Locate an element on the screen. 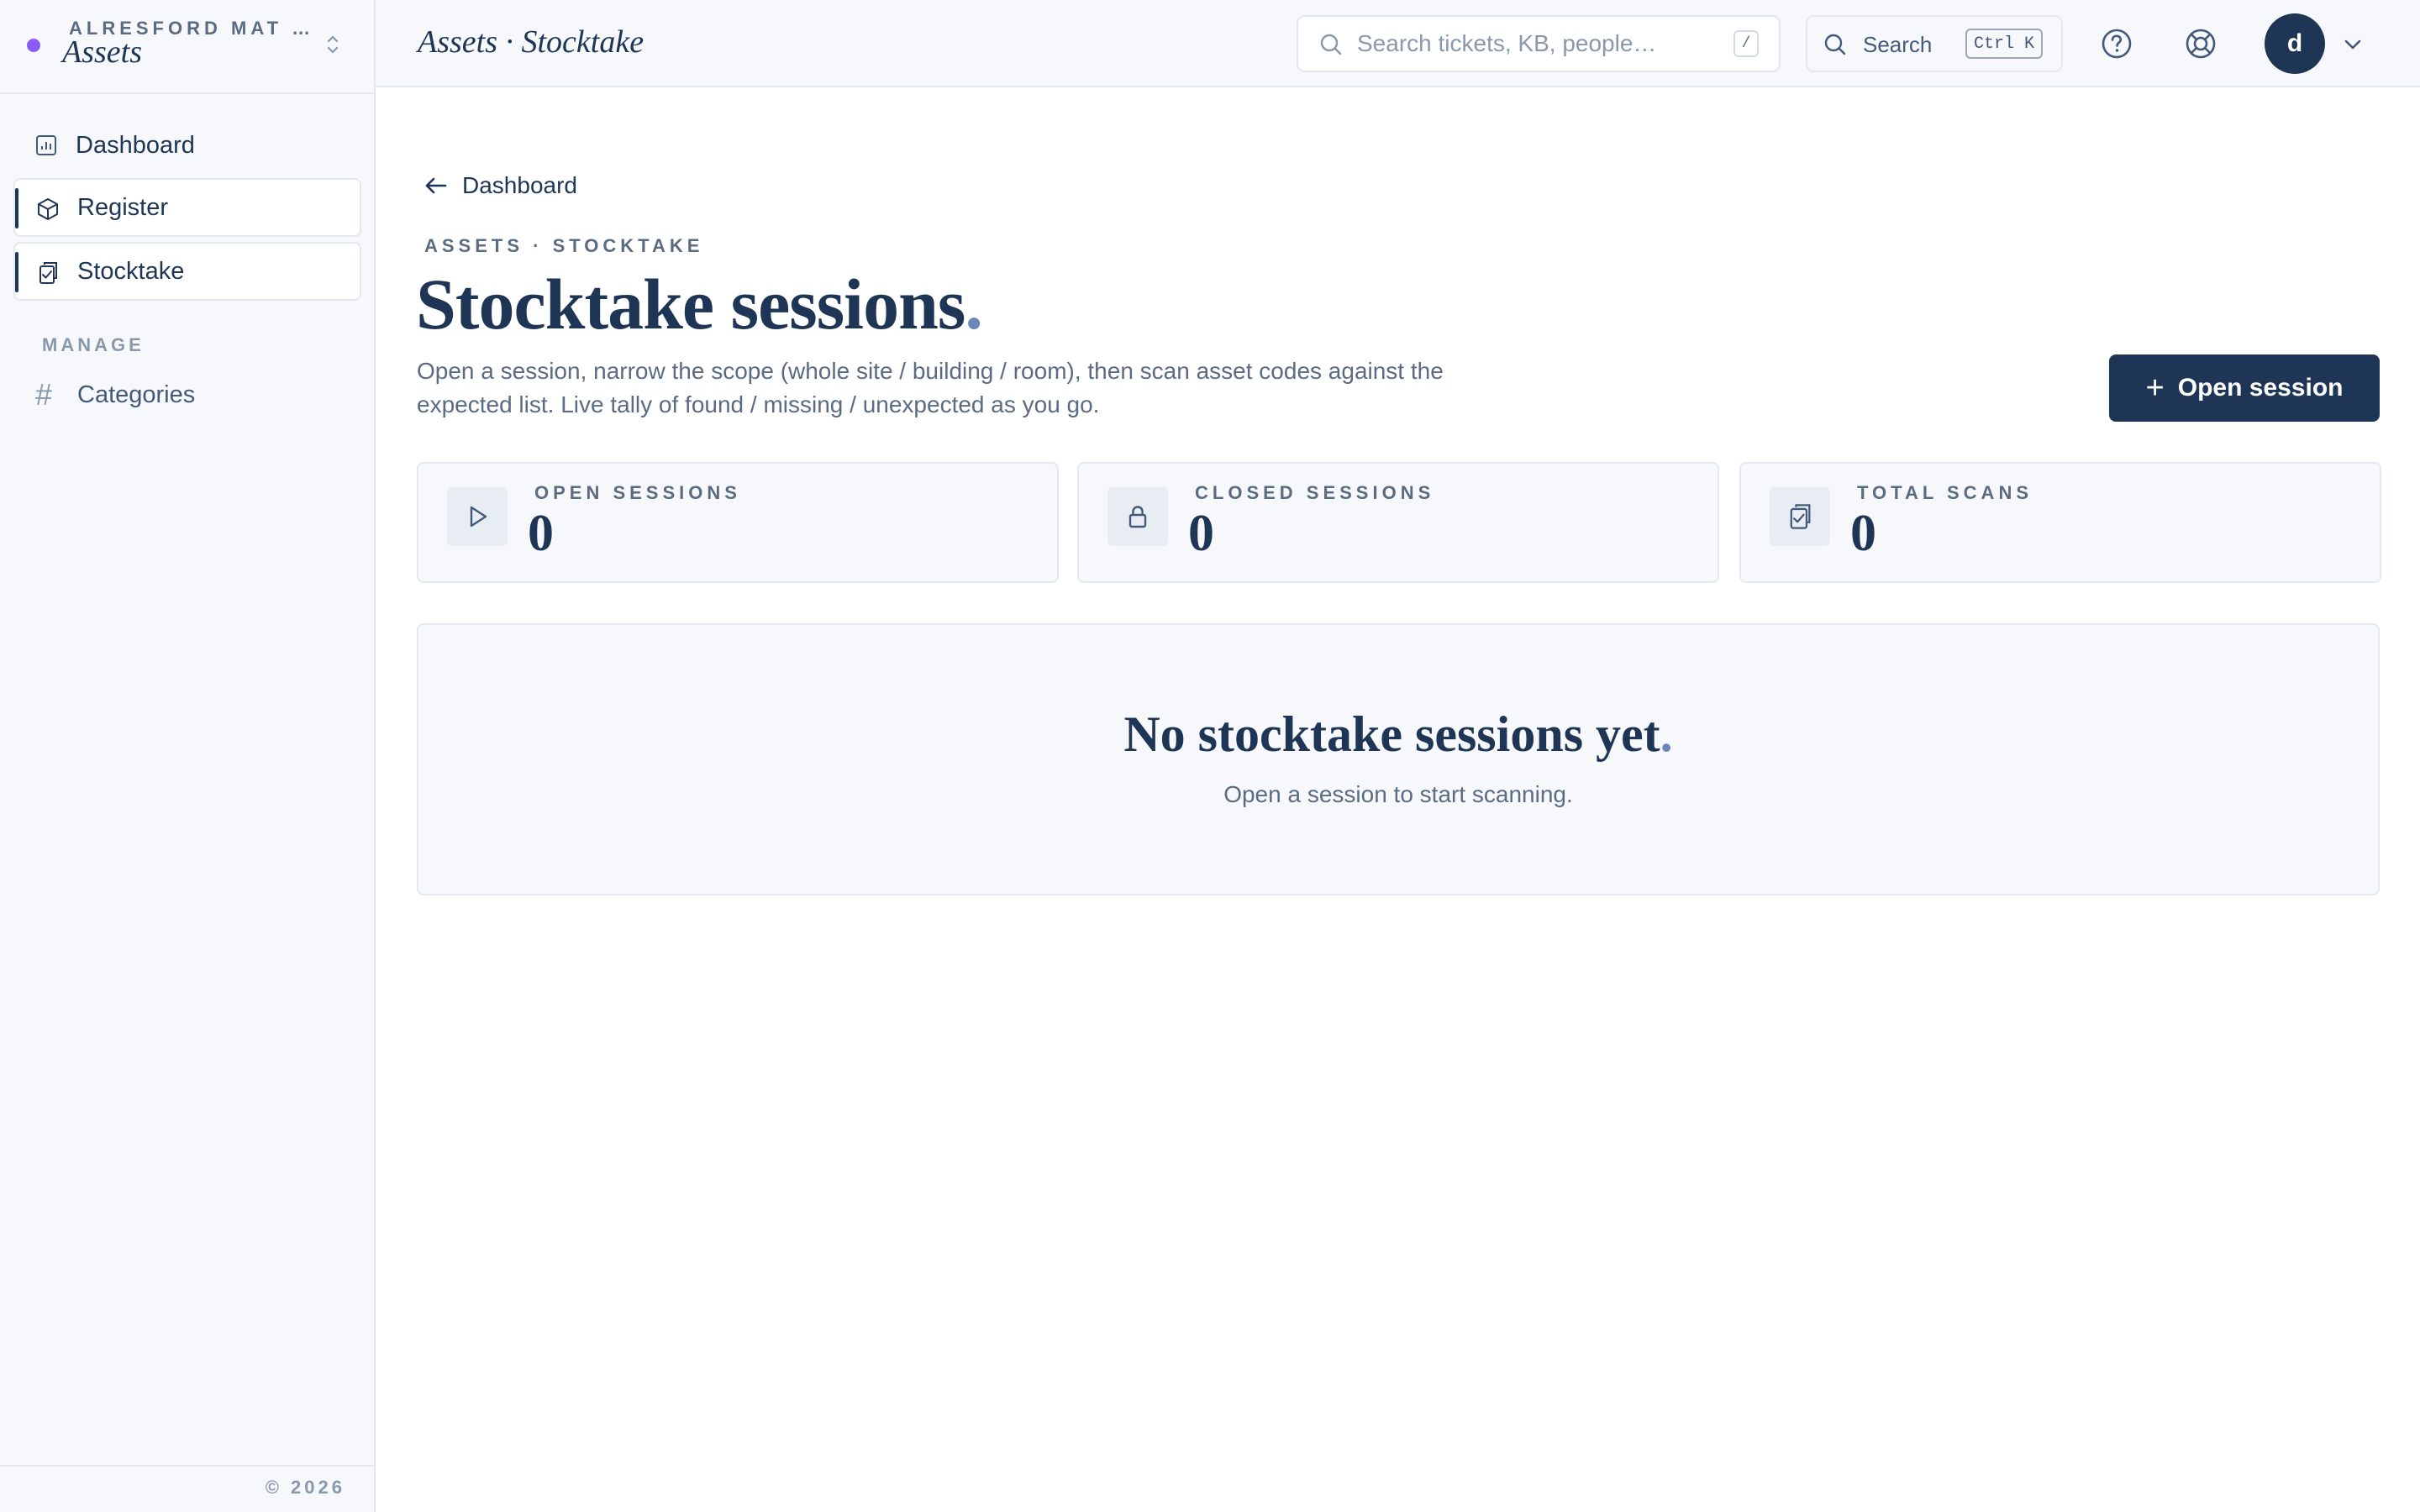  lifebuoy-icon is located at coordinates (2201, 43).